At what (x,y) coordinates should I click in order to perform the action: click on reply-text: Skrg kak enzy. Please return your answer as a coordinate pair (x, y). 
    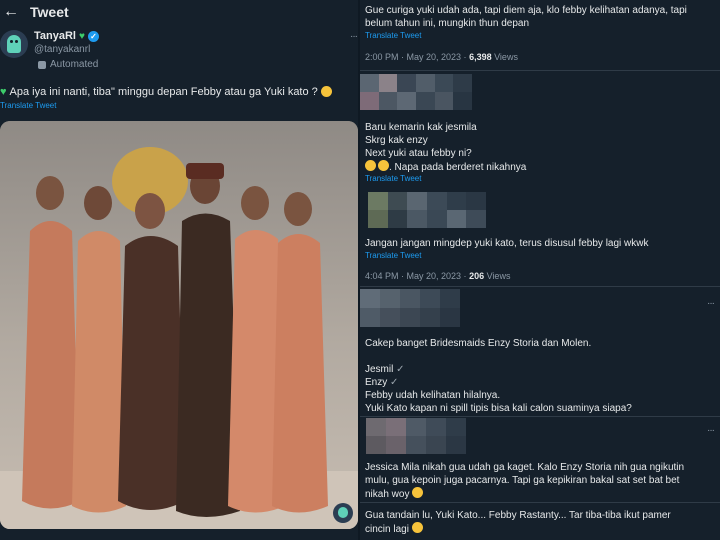
    Looking at the image, I should click on (396, 140).